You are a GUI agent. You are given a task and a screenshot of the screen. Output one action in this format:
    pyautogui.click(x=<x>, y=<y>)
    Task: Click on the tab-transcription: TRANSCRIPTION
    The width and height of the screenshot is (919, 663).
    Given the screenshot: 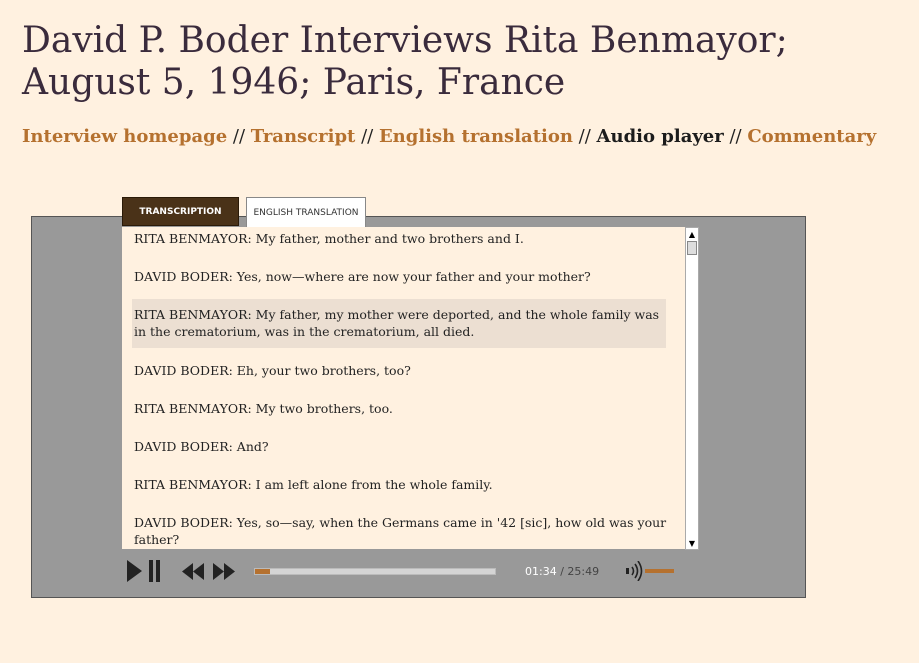 What is the action you would take?
    pyautogui.click(x=180, y=211)
    